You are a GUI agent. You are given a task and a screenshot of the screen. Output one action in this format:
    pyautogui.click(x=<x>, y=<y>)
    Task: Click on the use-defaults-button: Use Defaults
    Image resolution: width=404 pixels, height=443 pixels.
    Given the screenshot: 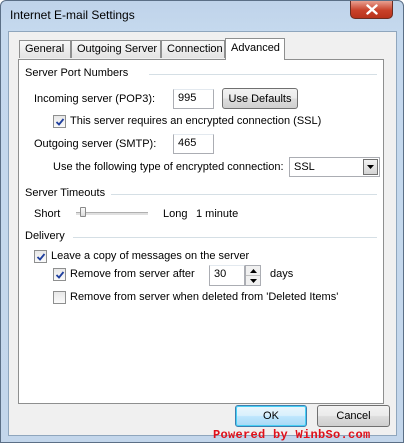 What is the action you would take?
    pyautogui.click(x=260, y=98)
    